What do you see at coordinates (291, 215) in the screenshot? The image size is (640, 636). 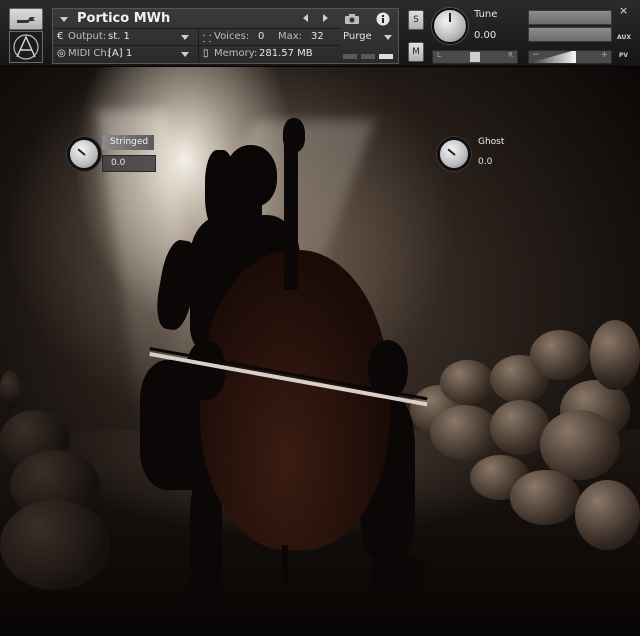 I see `cello-neck` at bounding box center [291, 215].